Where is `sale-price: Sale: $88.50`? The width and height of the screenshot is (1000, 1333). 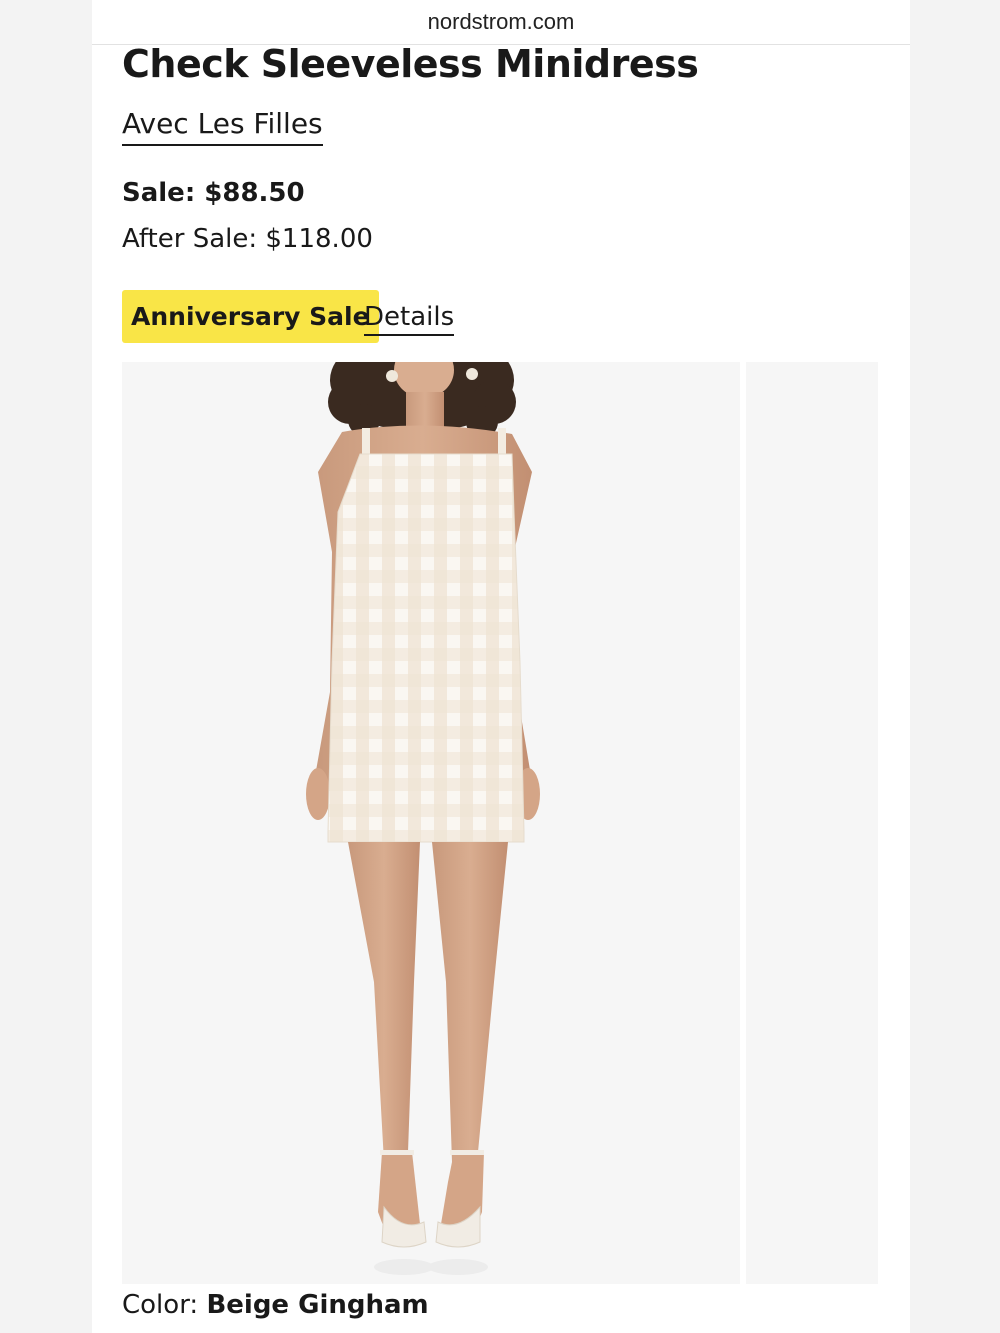
sale-price: Sale: $88.50 is located at coordinates (213, 193).